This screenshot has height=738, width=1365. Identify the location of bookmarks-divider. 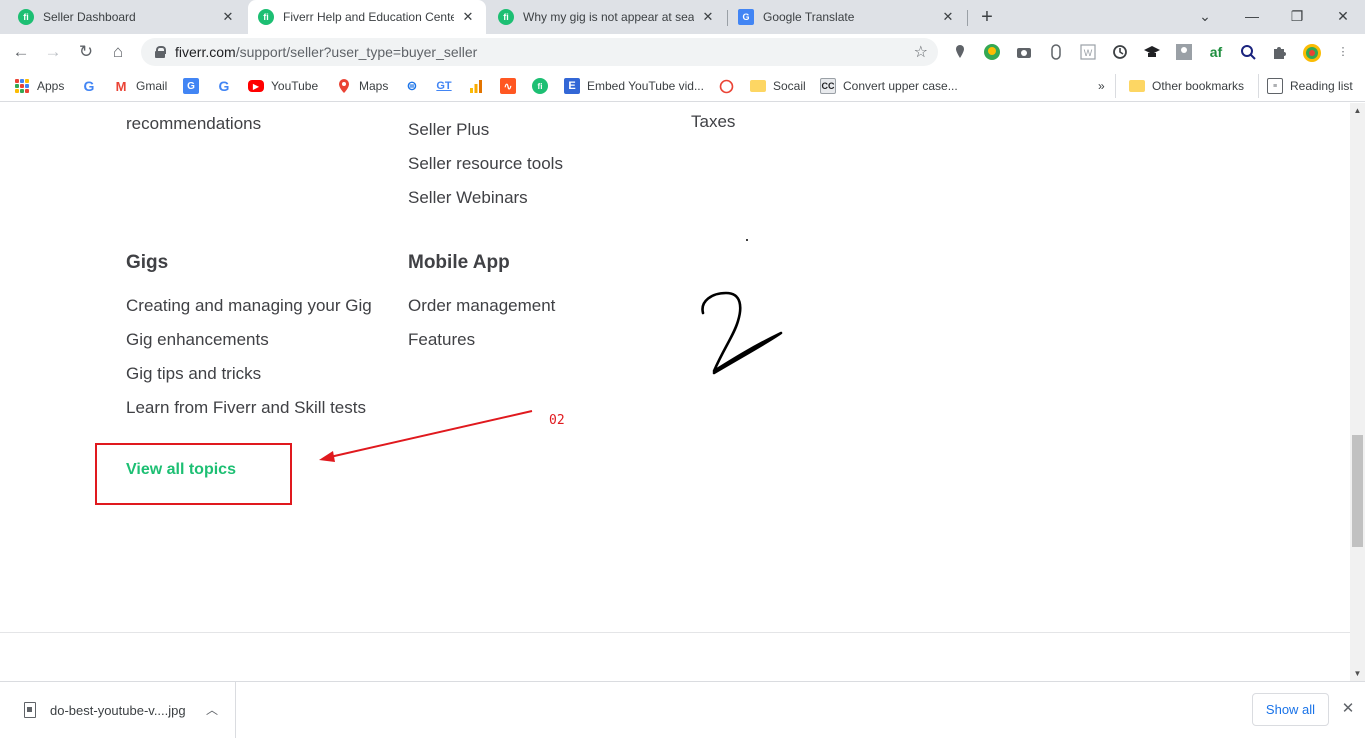
(1115, 86).